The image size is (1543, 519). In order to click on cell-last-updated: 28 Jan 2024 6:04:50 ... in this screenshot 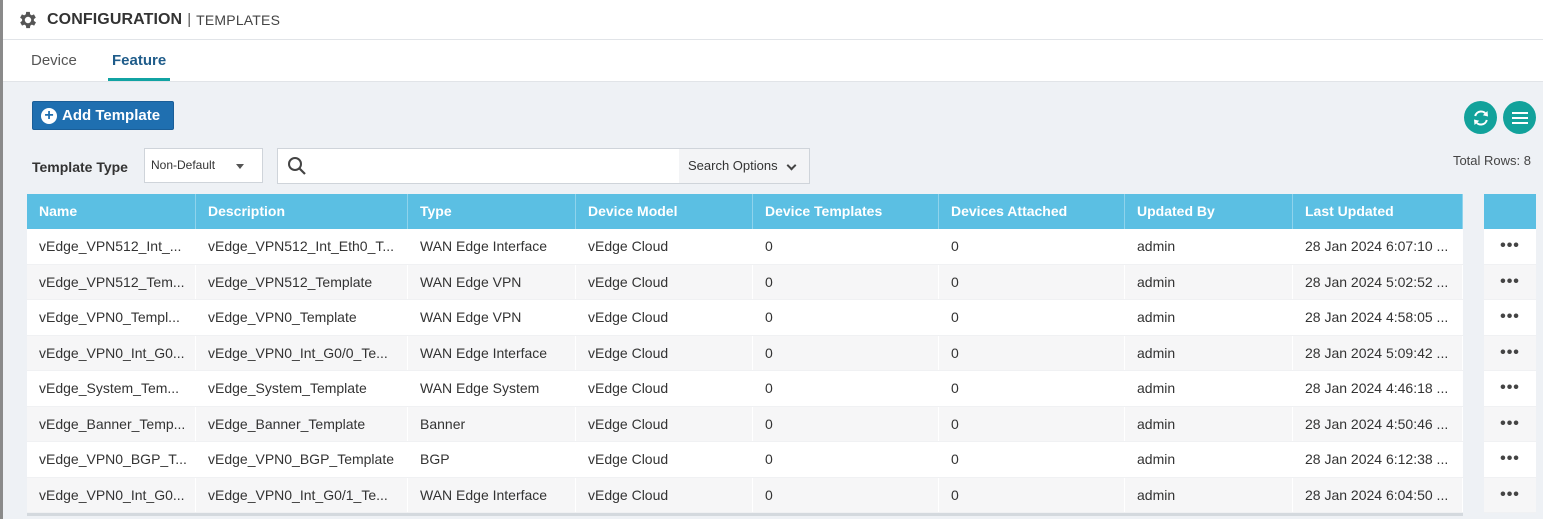, I will do `click(1378, 494)`.